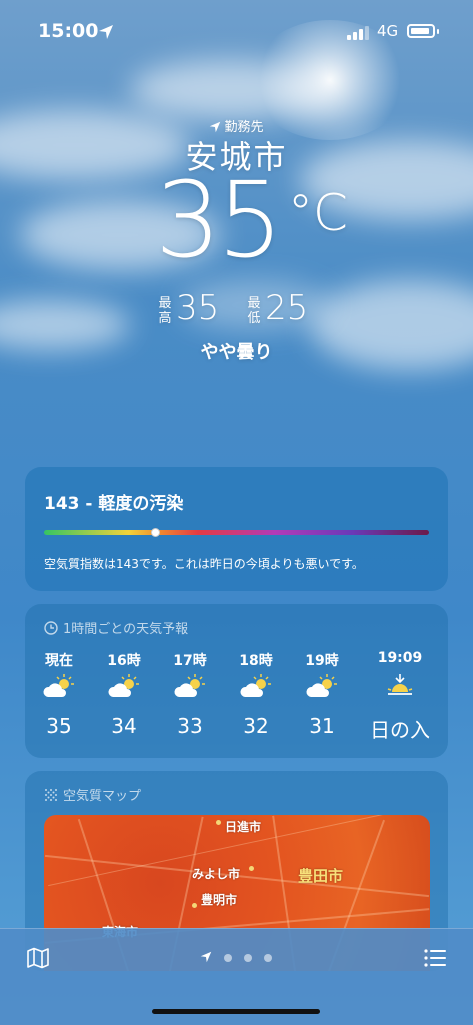 The height and width of the screenshot is (1025, 473). What do you see at coordinates (236, 976) in the screenshot?
I see `bottom-toolbar` at bounding box center [236, 976].